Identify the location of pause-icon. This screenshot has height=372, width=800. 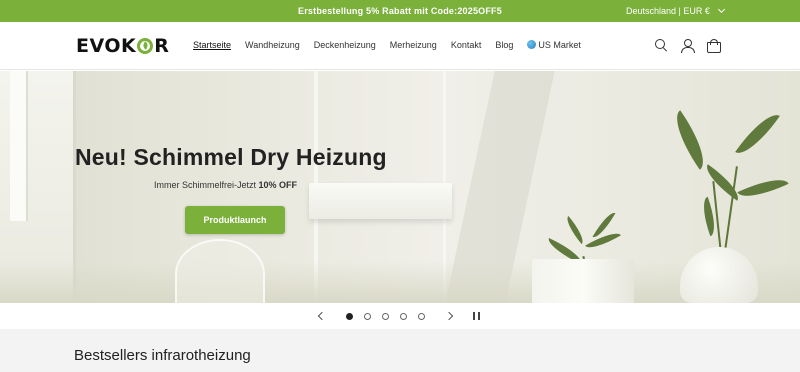
(476, 316).